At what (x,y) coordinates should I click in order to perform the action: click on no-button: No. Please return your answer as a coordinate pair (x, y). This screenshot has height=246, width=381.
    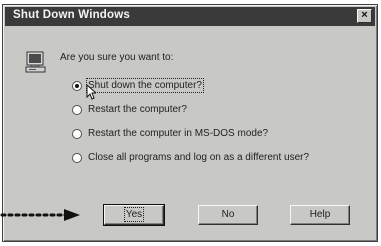
    Looking at the image, I should click on (228, 215).